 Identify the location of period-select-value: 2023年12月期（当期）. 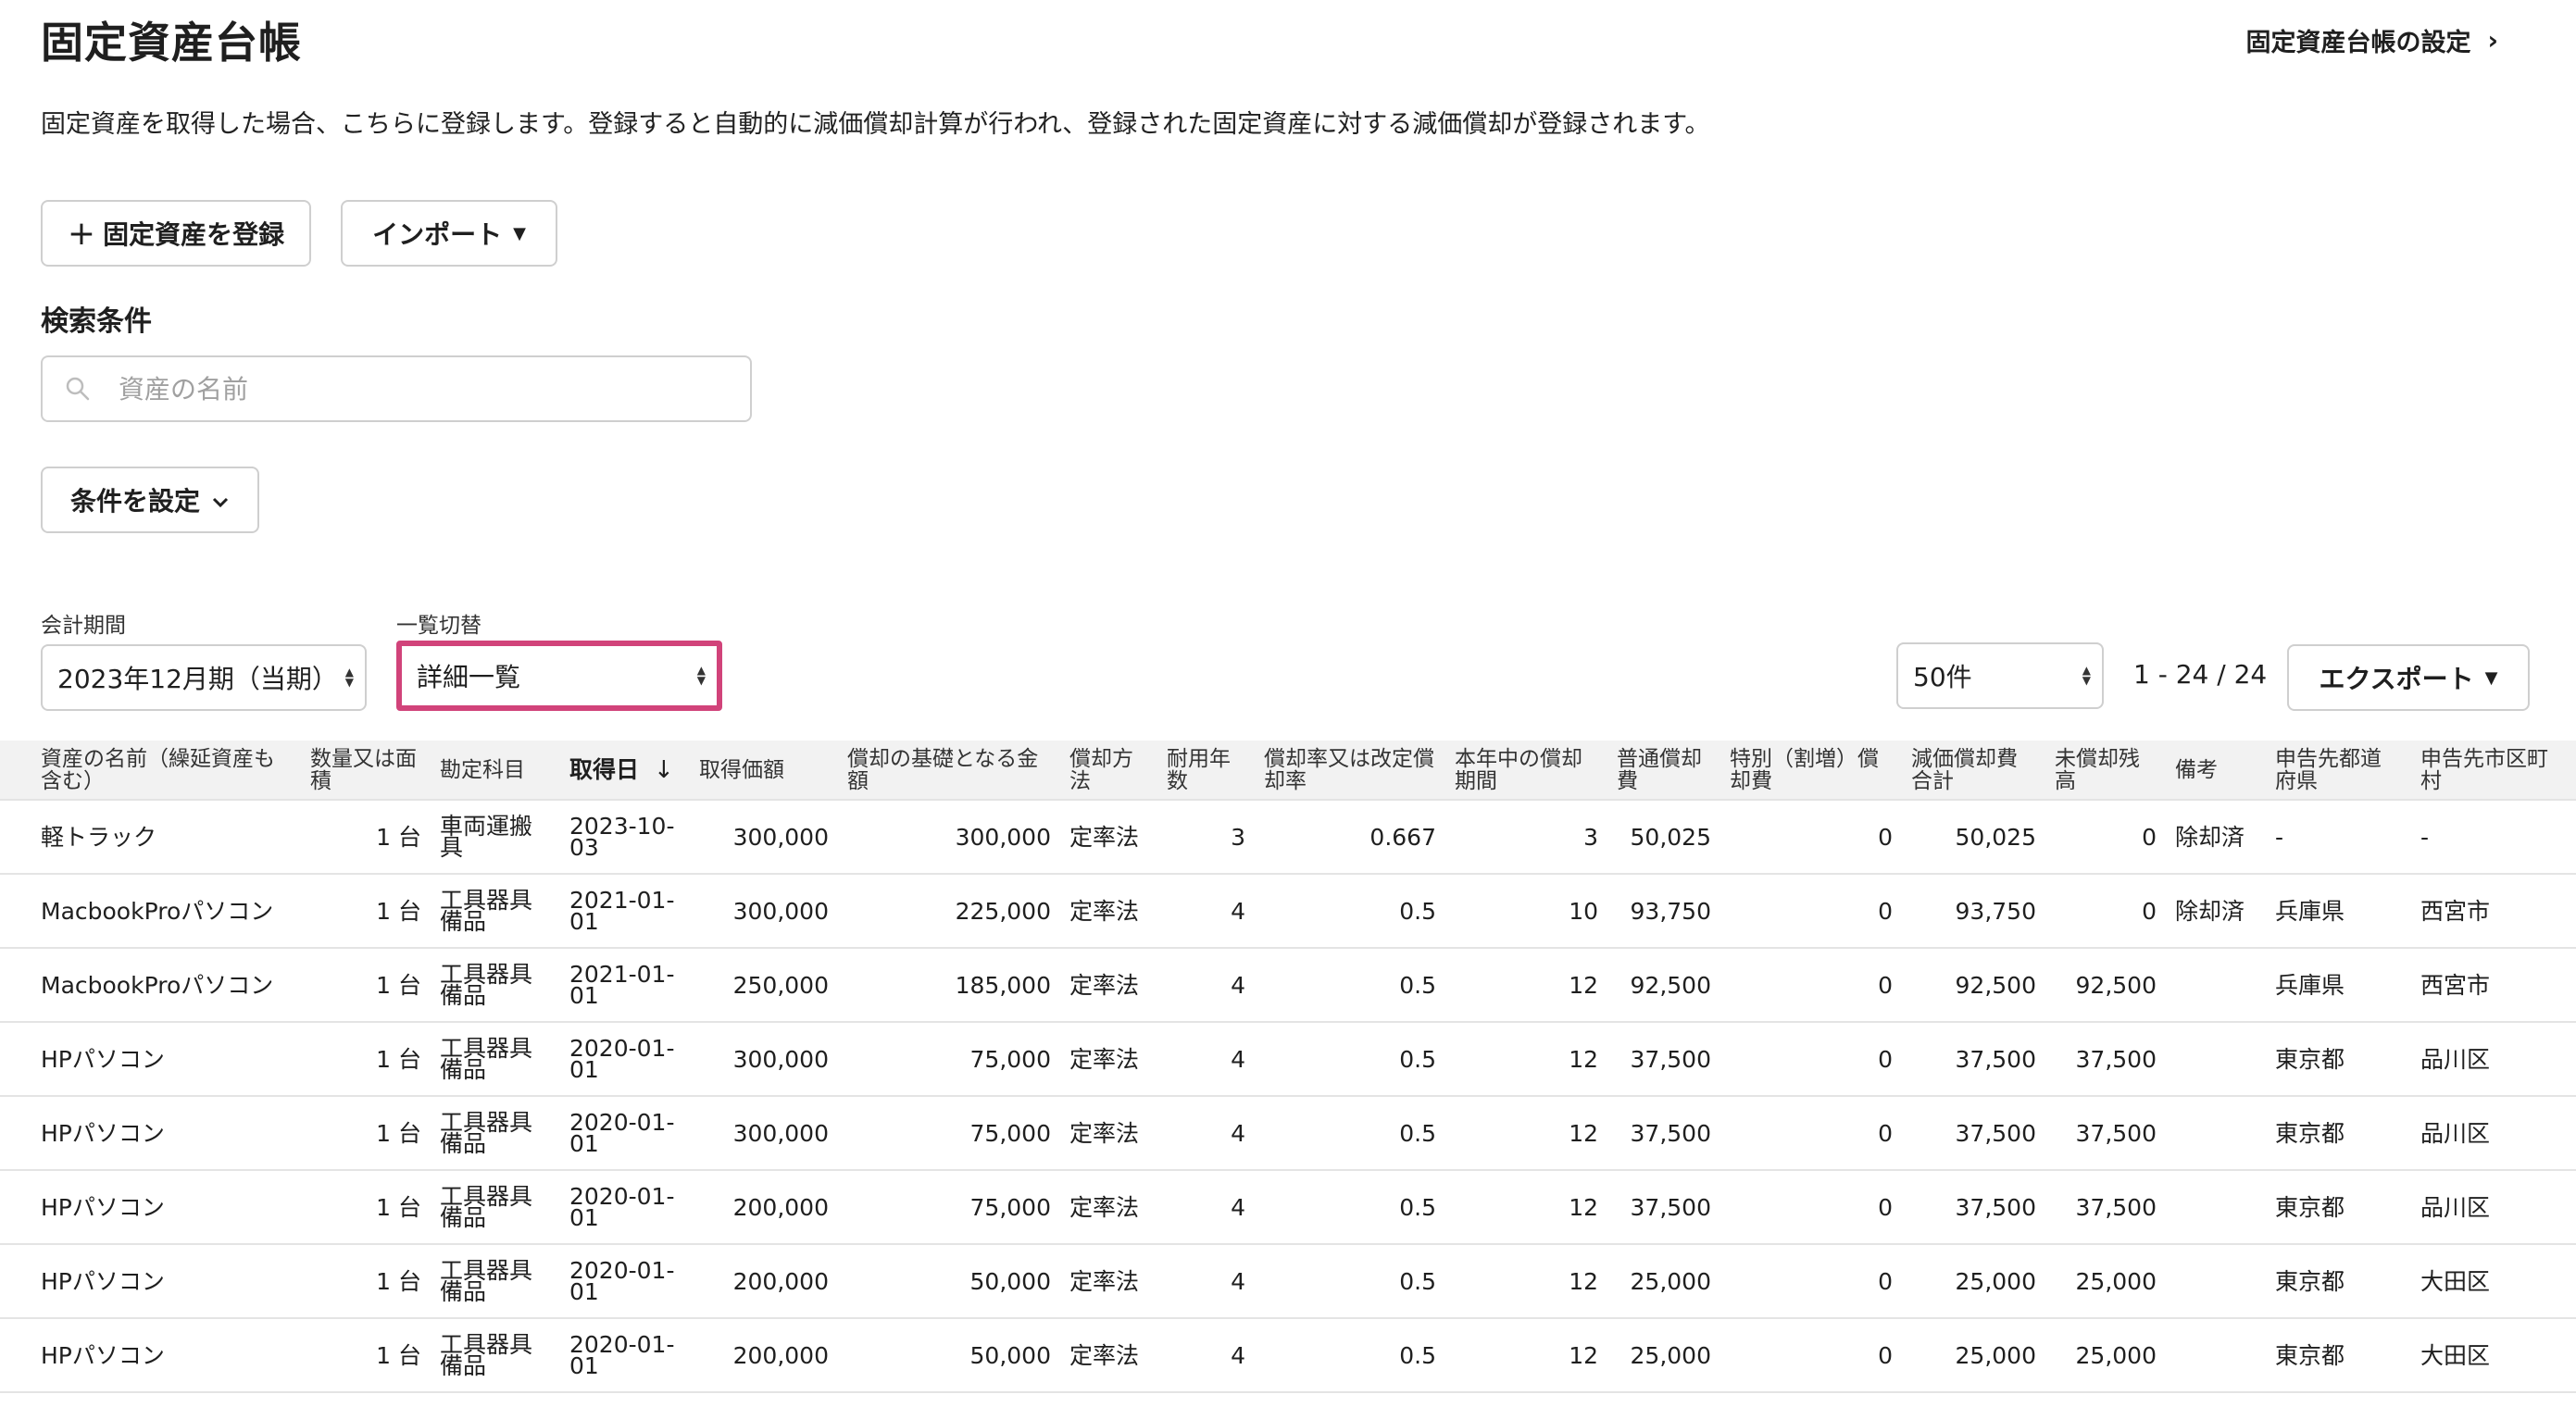
(197, 679).